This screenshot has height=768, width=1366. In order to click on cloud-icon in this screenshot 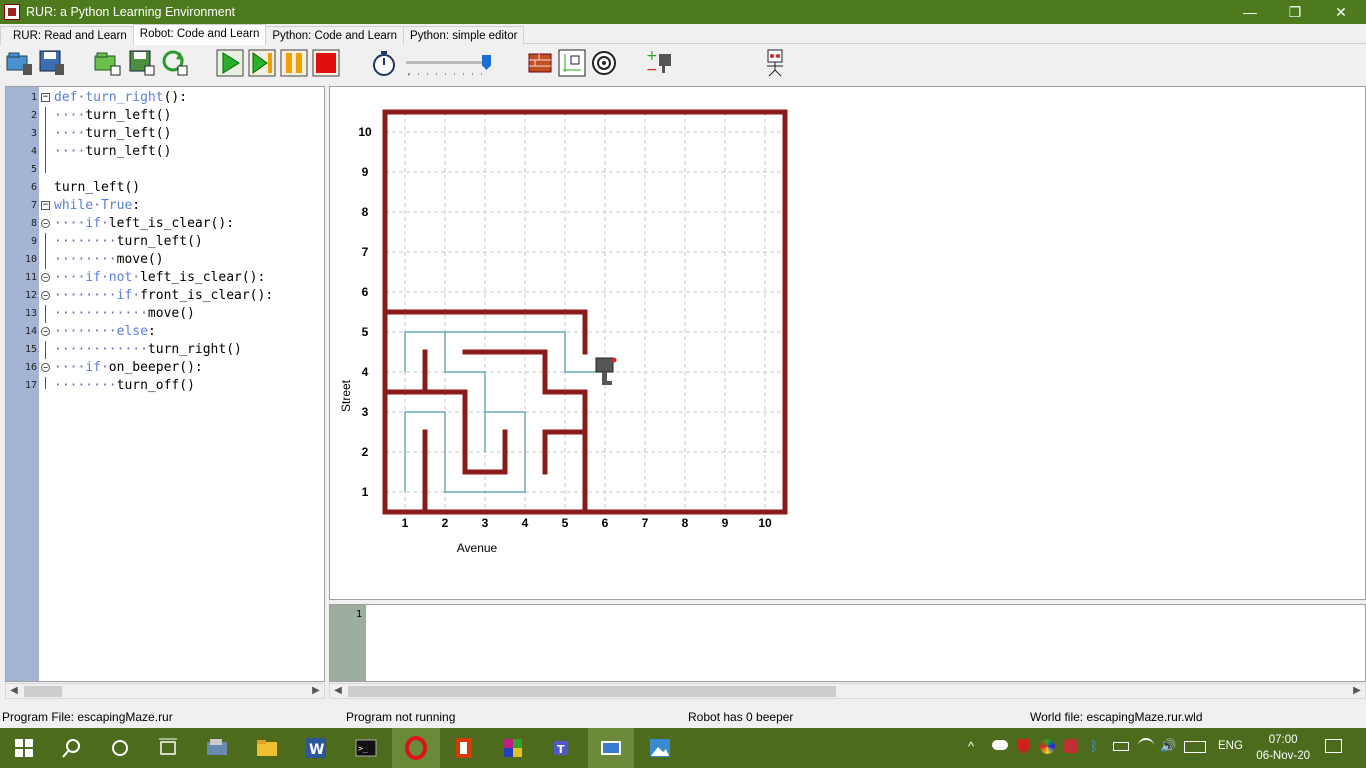, I will do `click(1000, 745)`.